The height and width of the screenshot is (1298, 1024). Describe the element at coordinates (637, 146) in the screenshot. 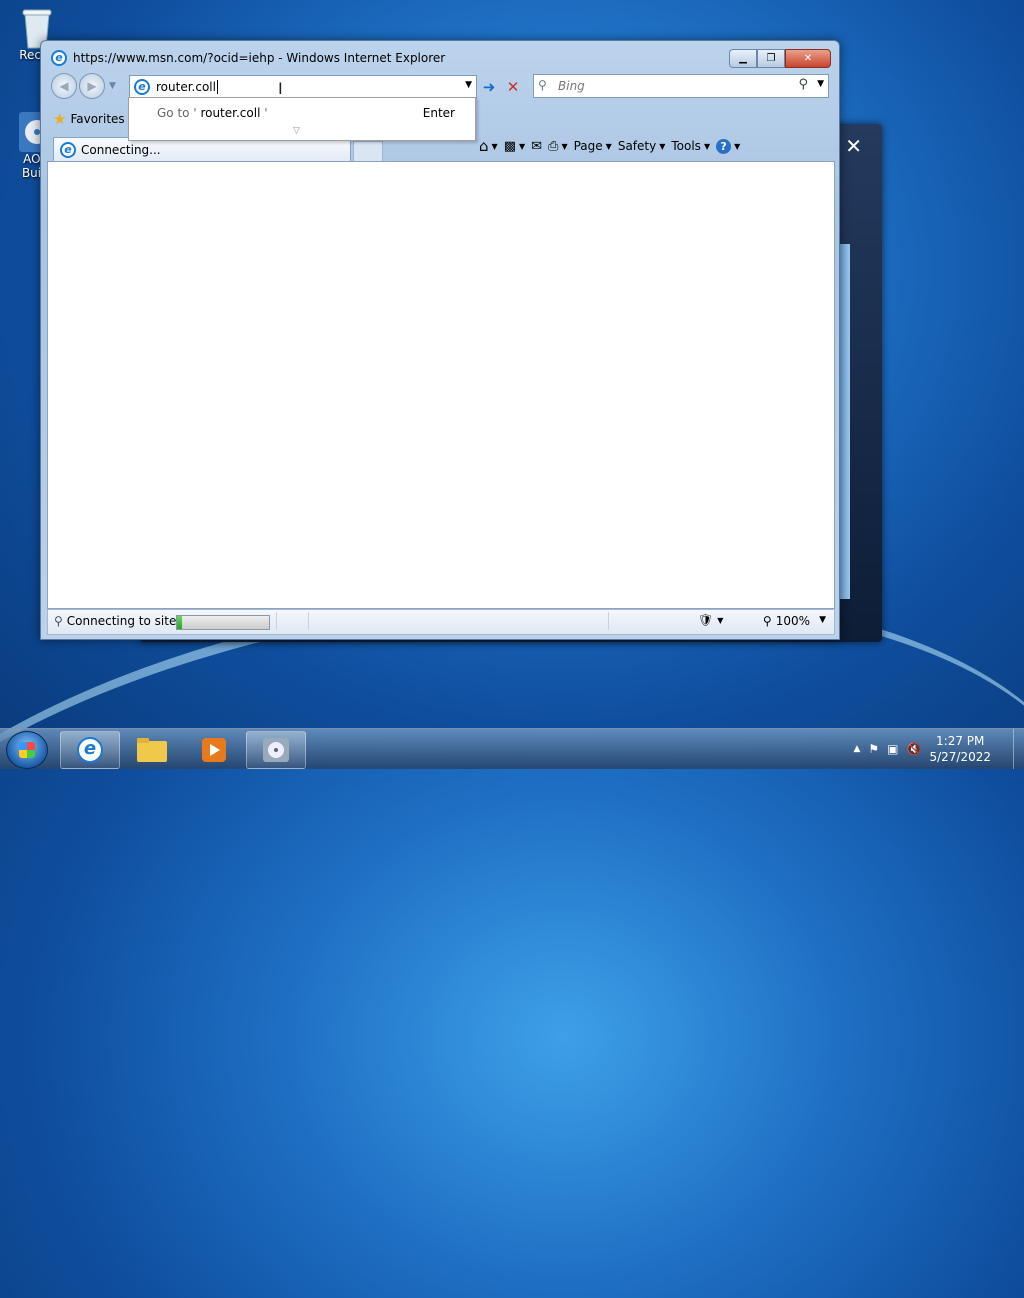

I see `safety-menu-label: Safety` at that location.